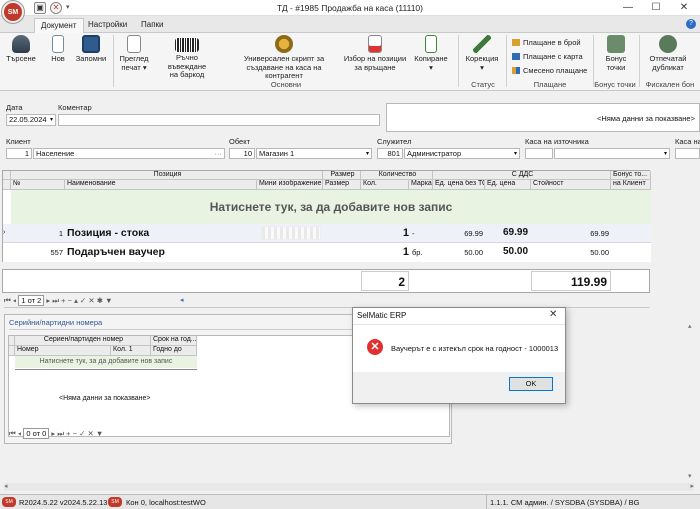  Describe the element at coordinates (668, 44) in the screenshot. I see `fiscal-printer-icon` at that location.